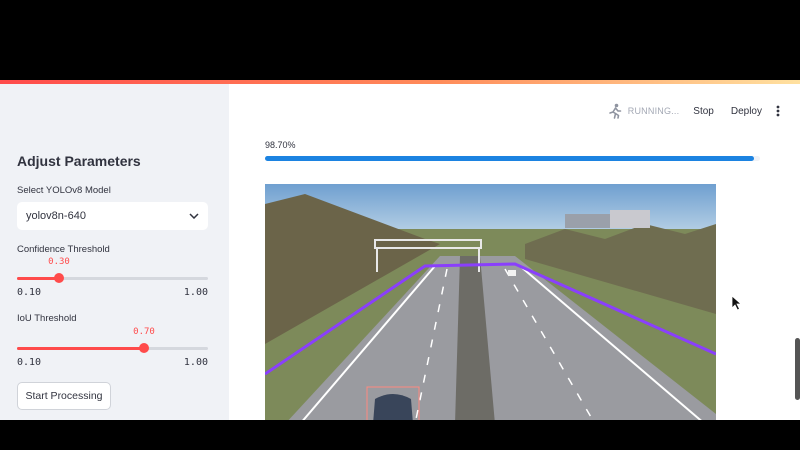  What do you see at coordinates (400, 435) in the screenshot?
I see `letterbox-bottom` at bounding box center [400, 435].